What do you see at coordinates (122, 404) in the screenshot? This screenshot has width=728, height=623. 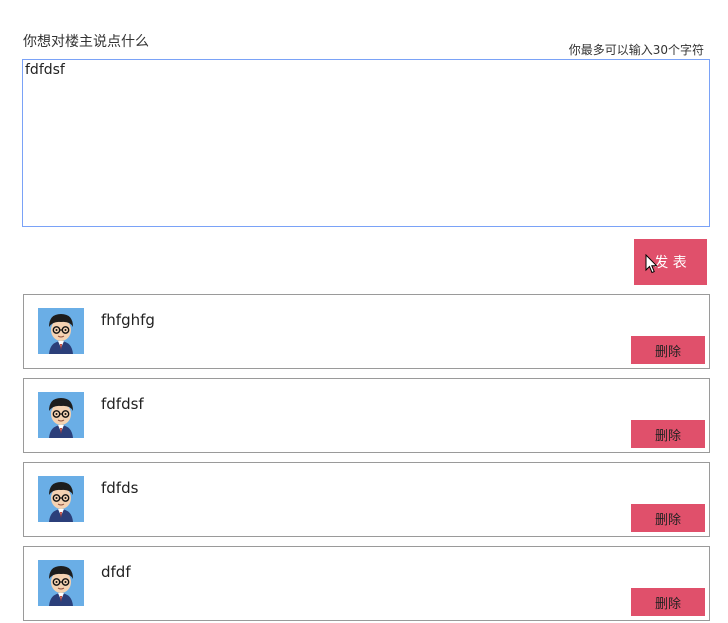 I see `comment-text: fdfdsf` at bounding box center [122, 404].